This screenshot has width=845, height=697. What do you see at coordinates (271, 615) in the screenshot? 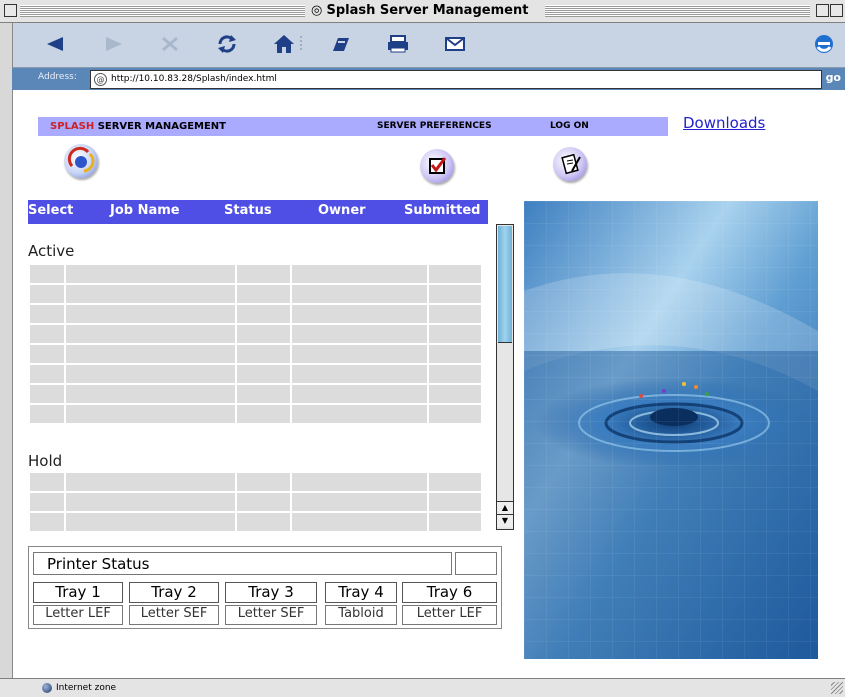
I see `tray-3-paper: Letter SEF` at bounding box center [271, 615].